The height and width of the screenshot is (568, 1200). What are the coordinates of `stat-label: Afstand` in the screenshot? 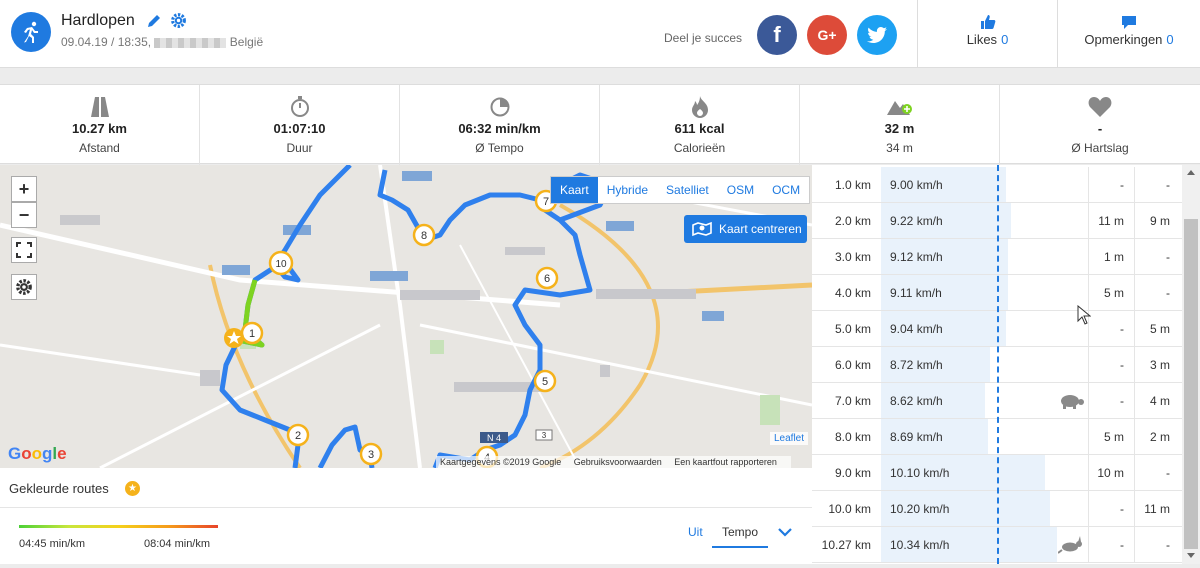 It's located at (99, 148).